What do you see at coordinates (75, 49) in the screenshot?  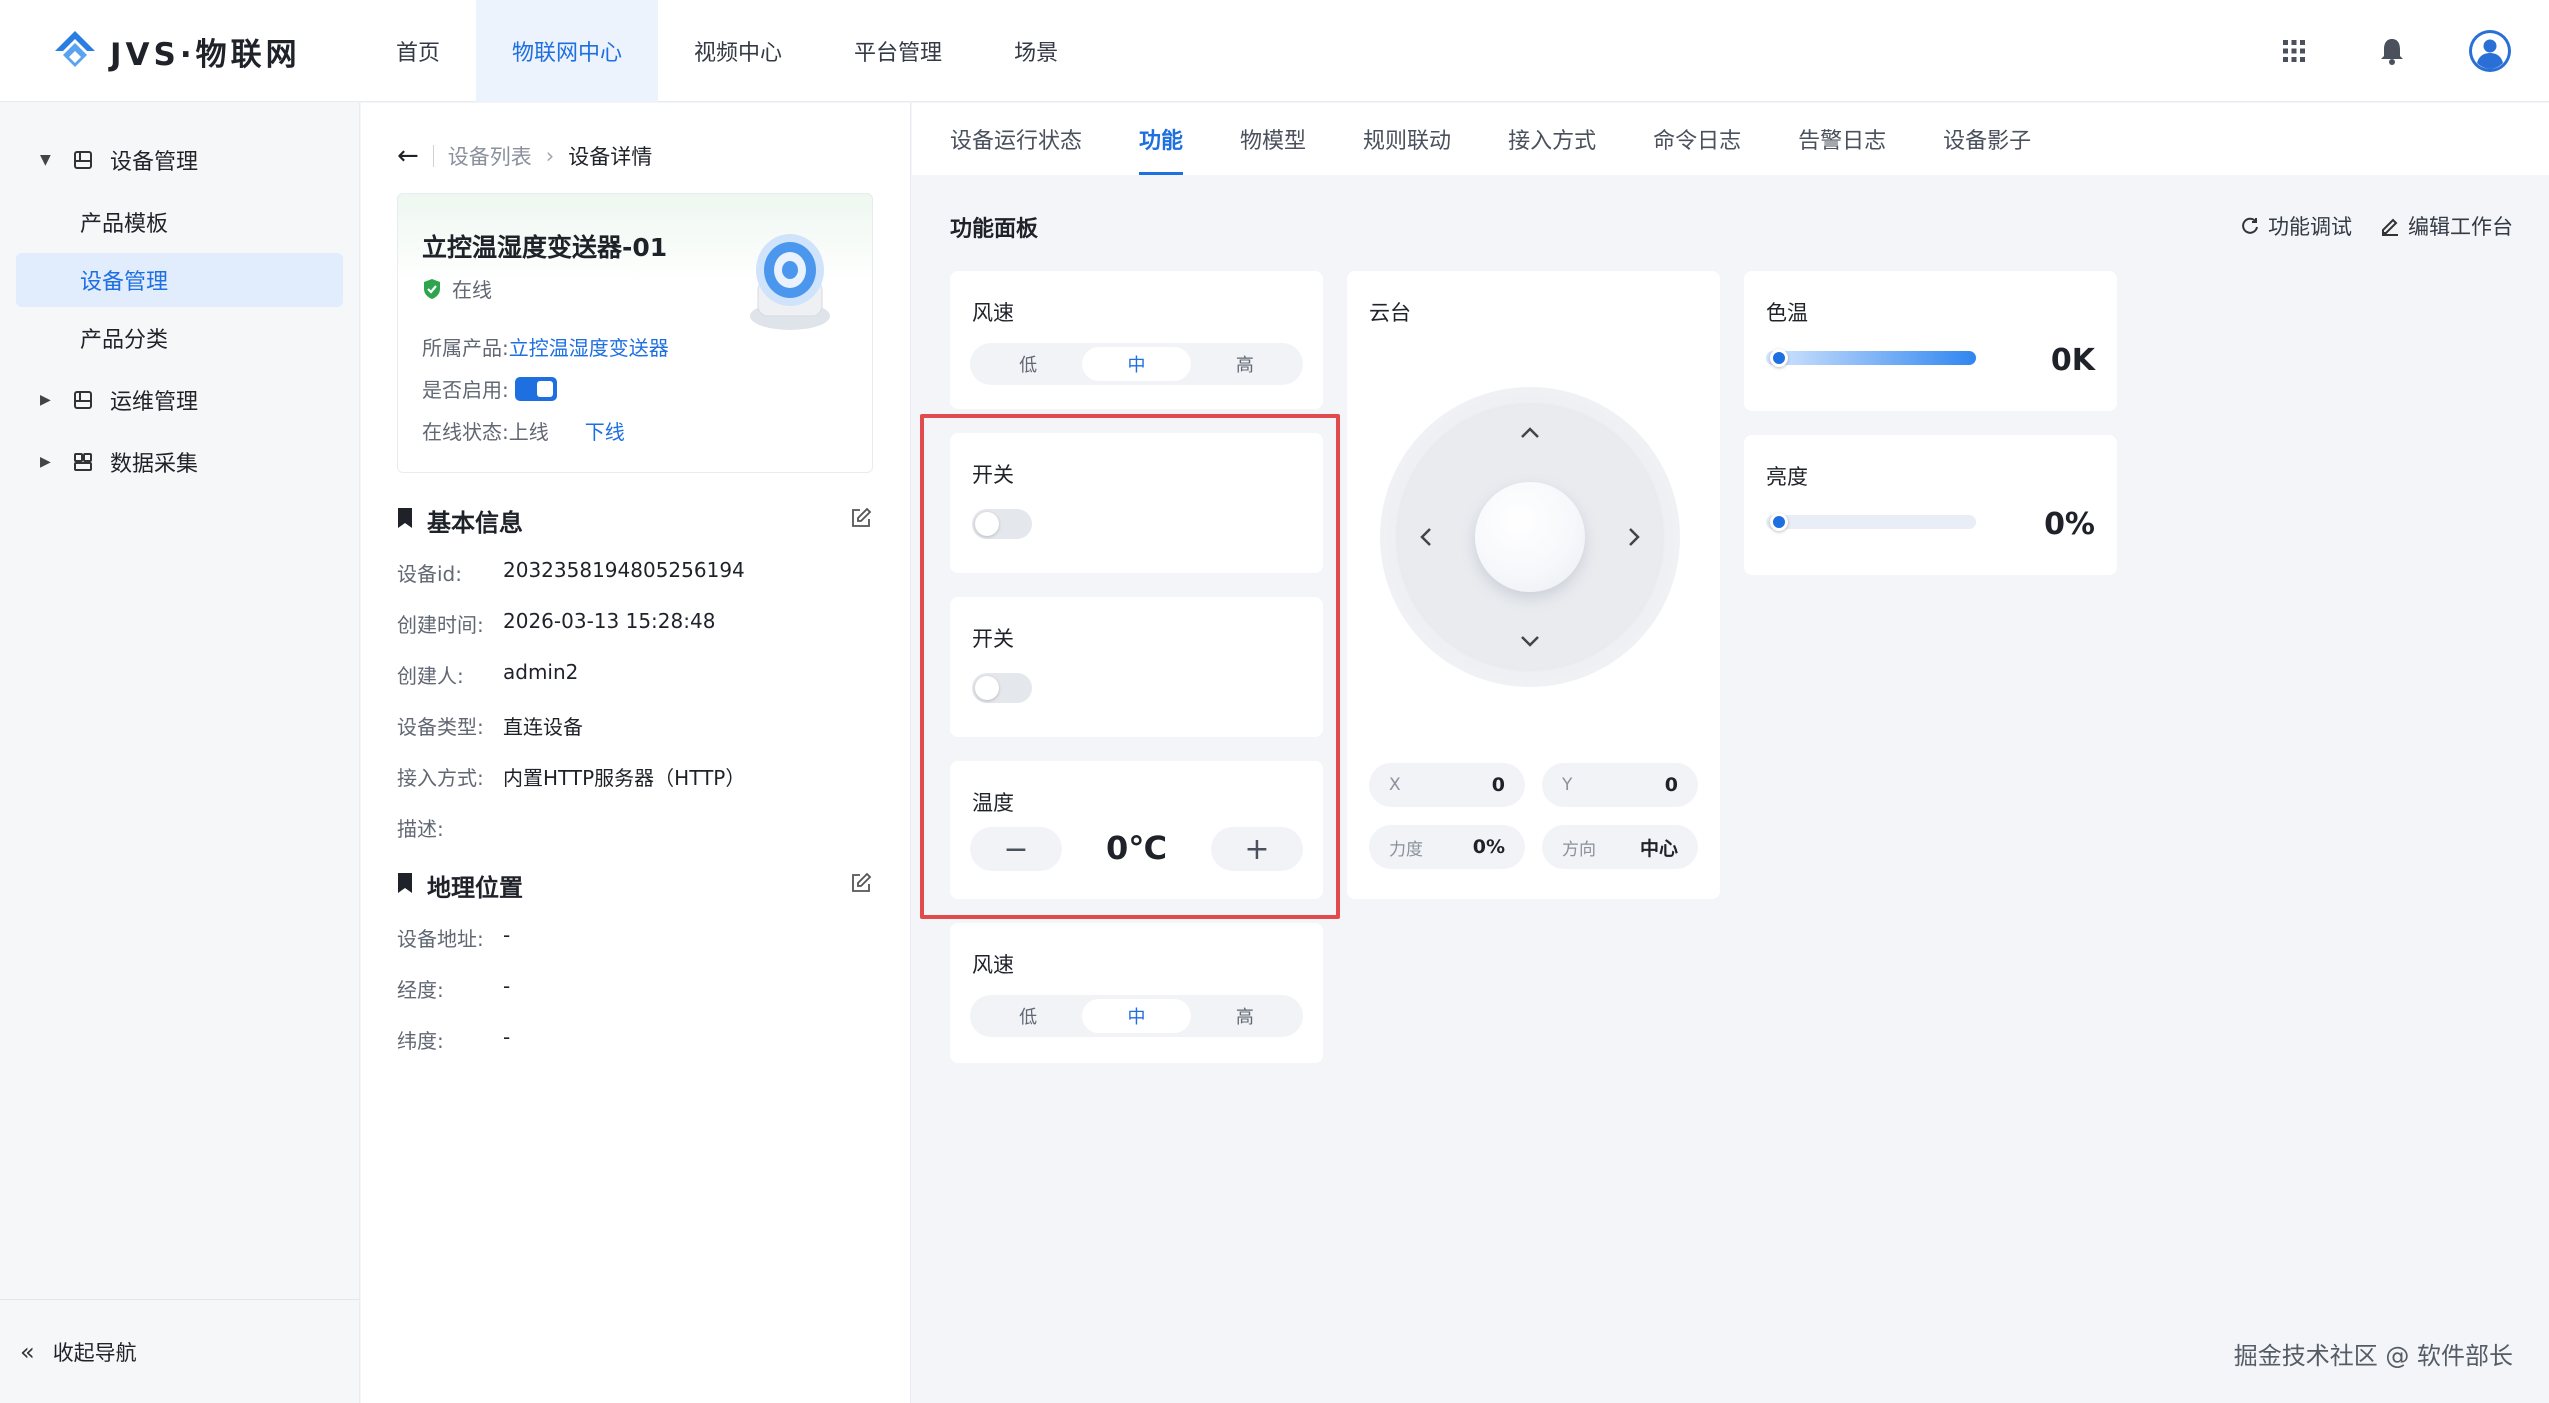 I see `logo-icon` at bounding box center [75, 49].